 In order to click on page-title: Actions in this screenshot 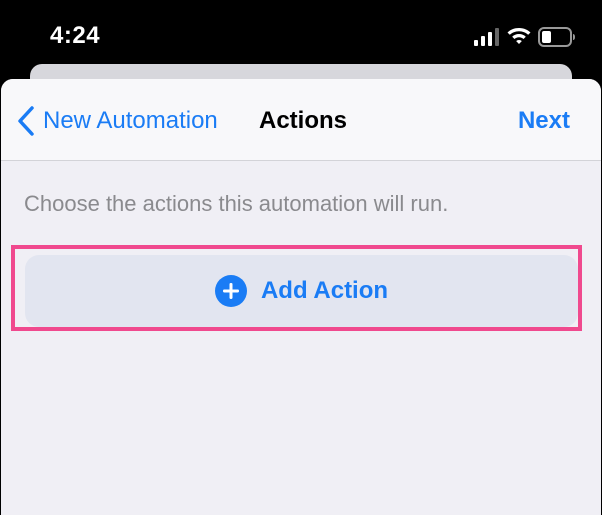, I will do `click(303, 120)`.